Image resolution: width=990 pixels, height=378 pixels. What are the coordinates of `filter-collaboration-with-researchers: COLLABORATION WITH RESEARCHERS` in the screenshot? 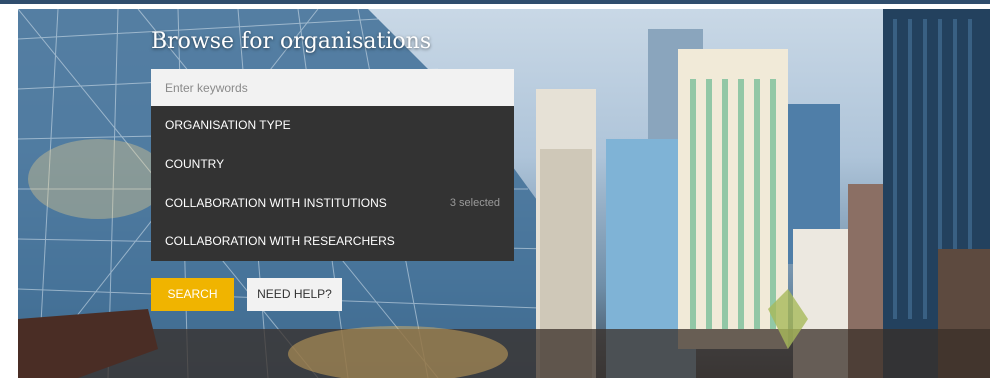 It's located at (332, 241).